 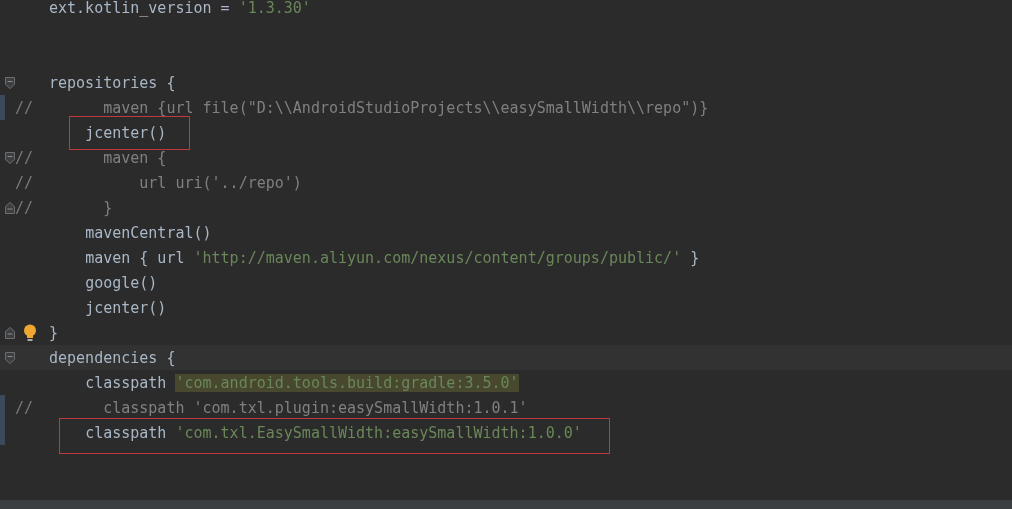 I want to click on code-line: mavenCentral(), so click(x=148, y=232).